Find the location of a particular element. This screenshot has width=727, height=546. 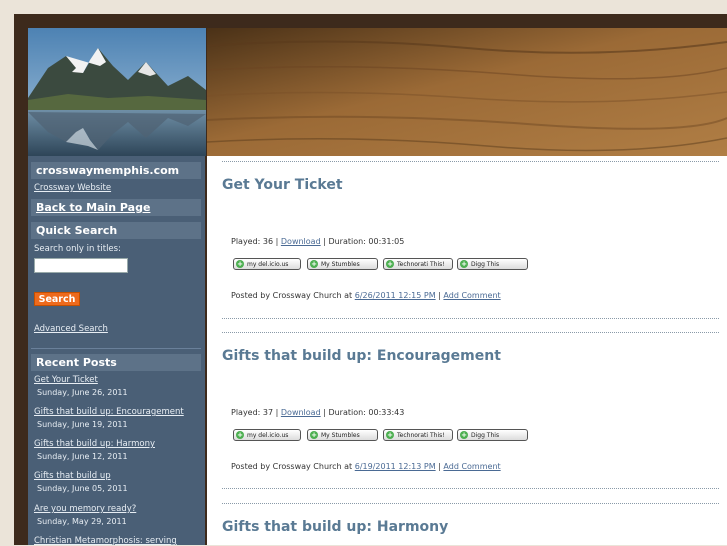

search-button: Search is located at coordinates (57, 299).